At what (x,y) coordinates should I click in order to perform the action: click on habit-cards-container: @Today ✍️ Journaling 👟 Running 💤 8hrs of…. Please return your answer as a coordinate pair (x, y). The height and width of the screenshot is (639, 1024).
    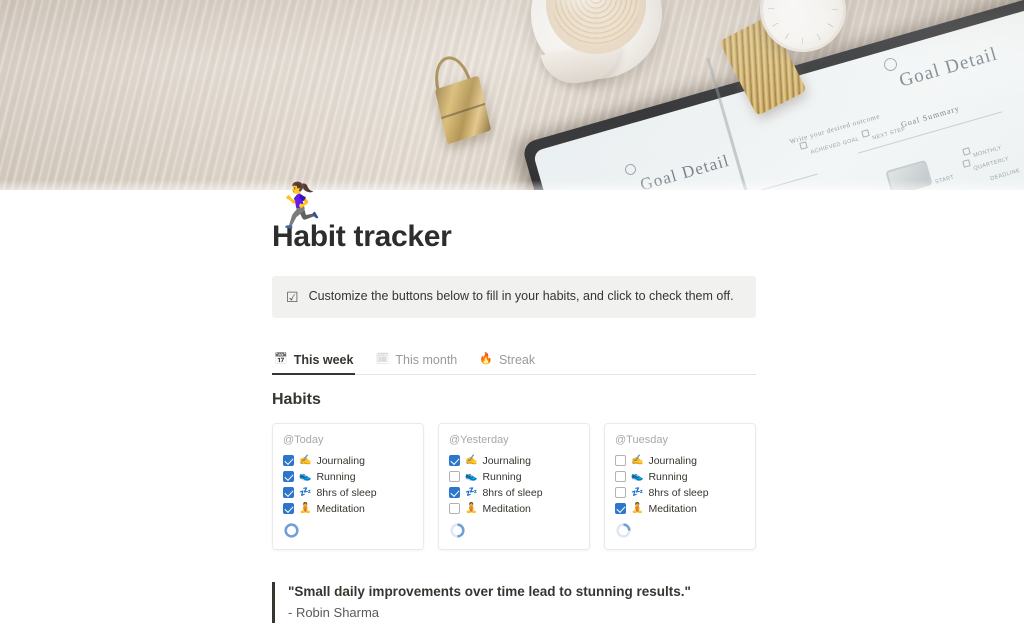
    Looking at the image, I should click on (514, 486).